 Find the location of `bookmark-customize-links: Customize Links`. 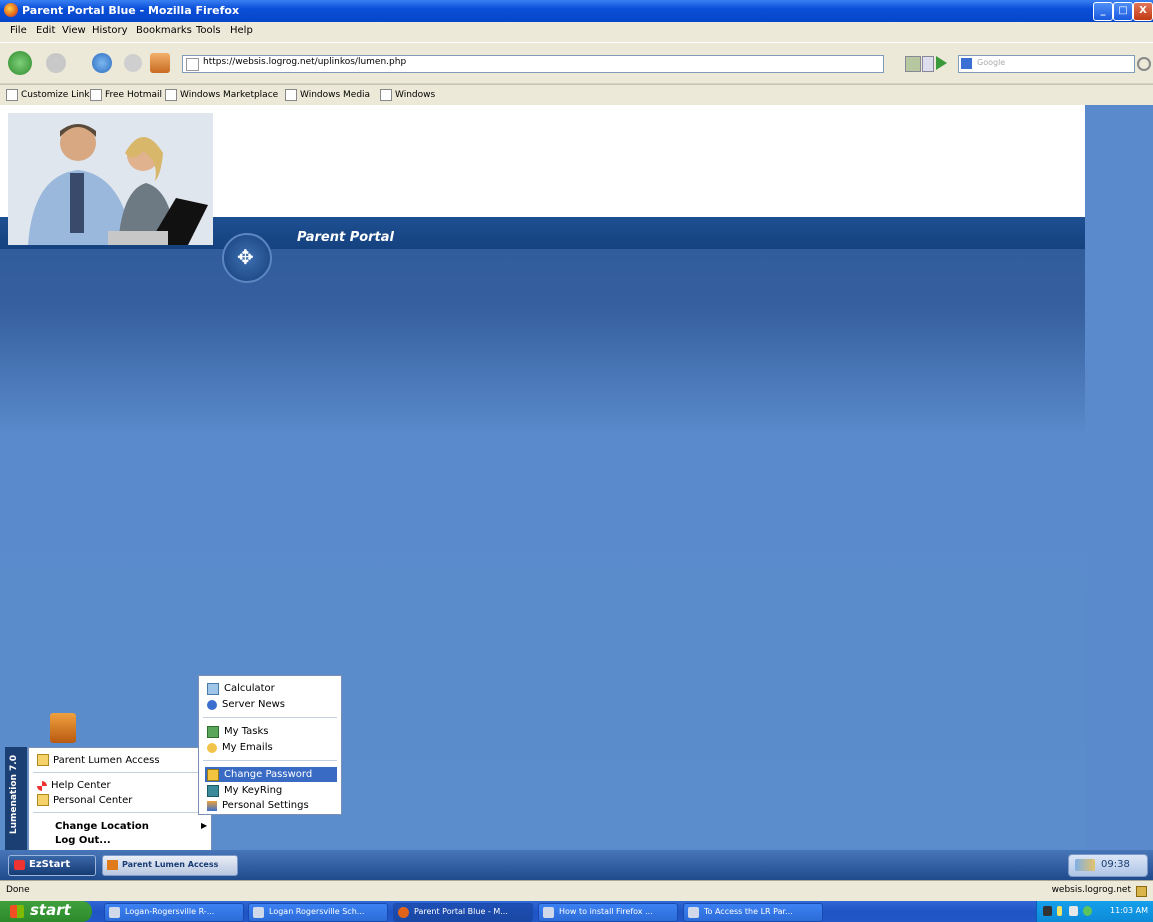

bookmark-customize-links: Customize Links is located at coordinates (50, 95).